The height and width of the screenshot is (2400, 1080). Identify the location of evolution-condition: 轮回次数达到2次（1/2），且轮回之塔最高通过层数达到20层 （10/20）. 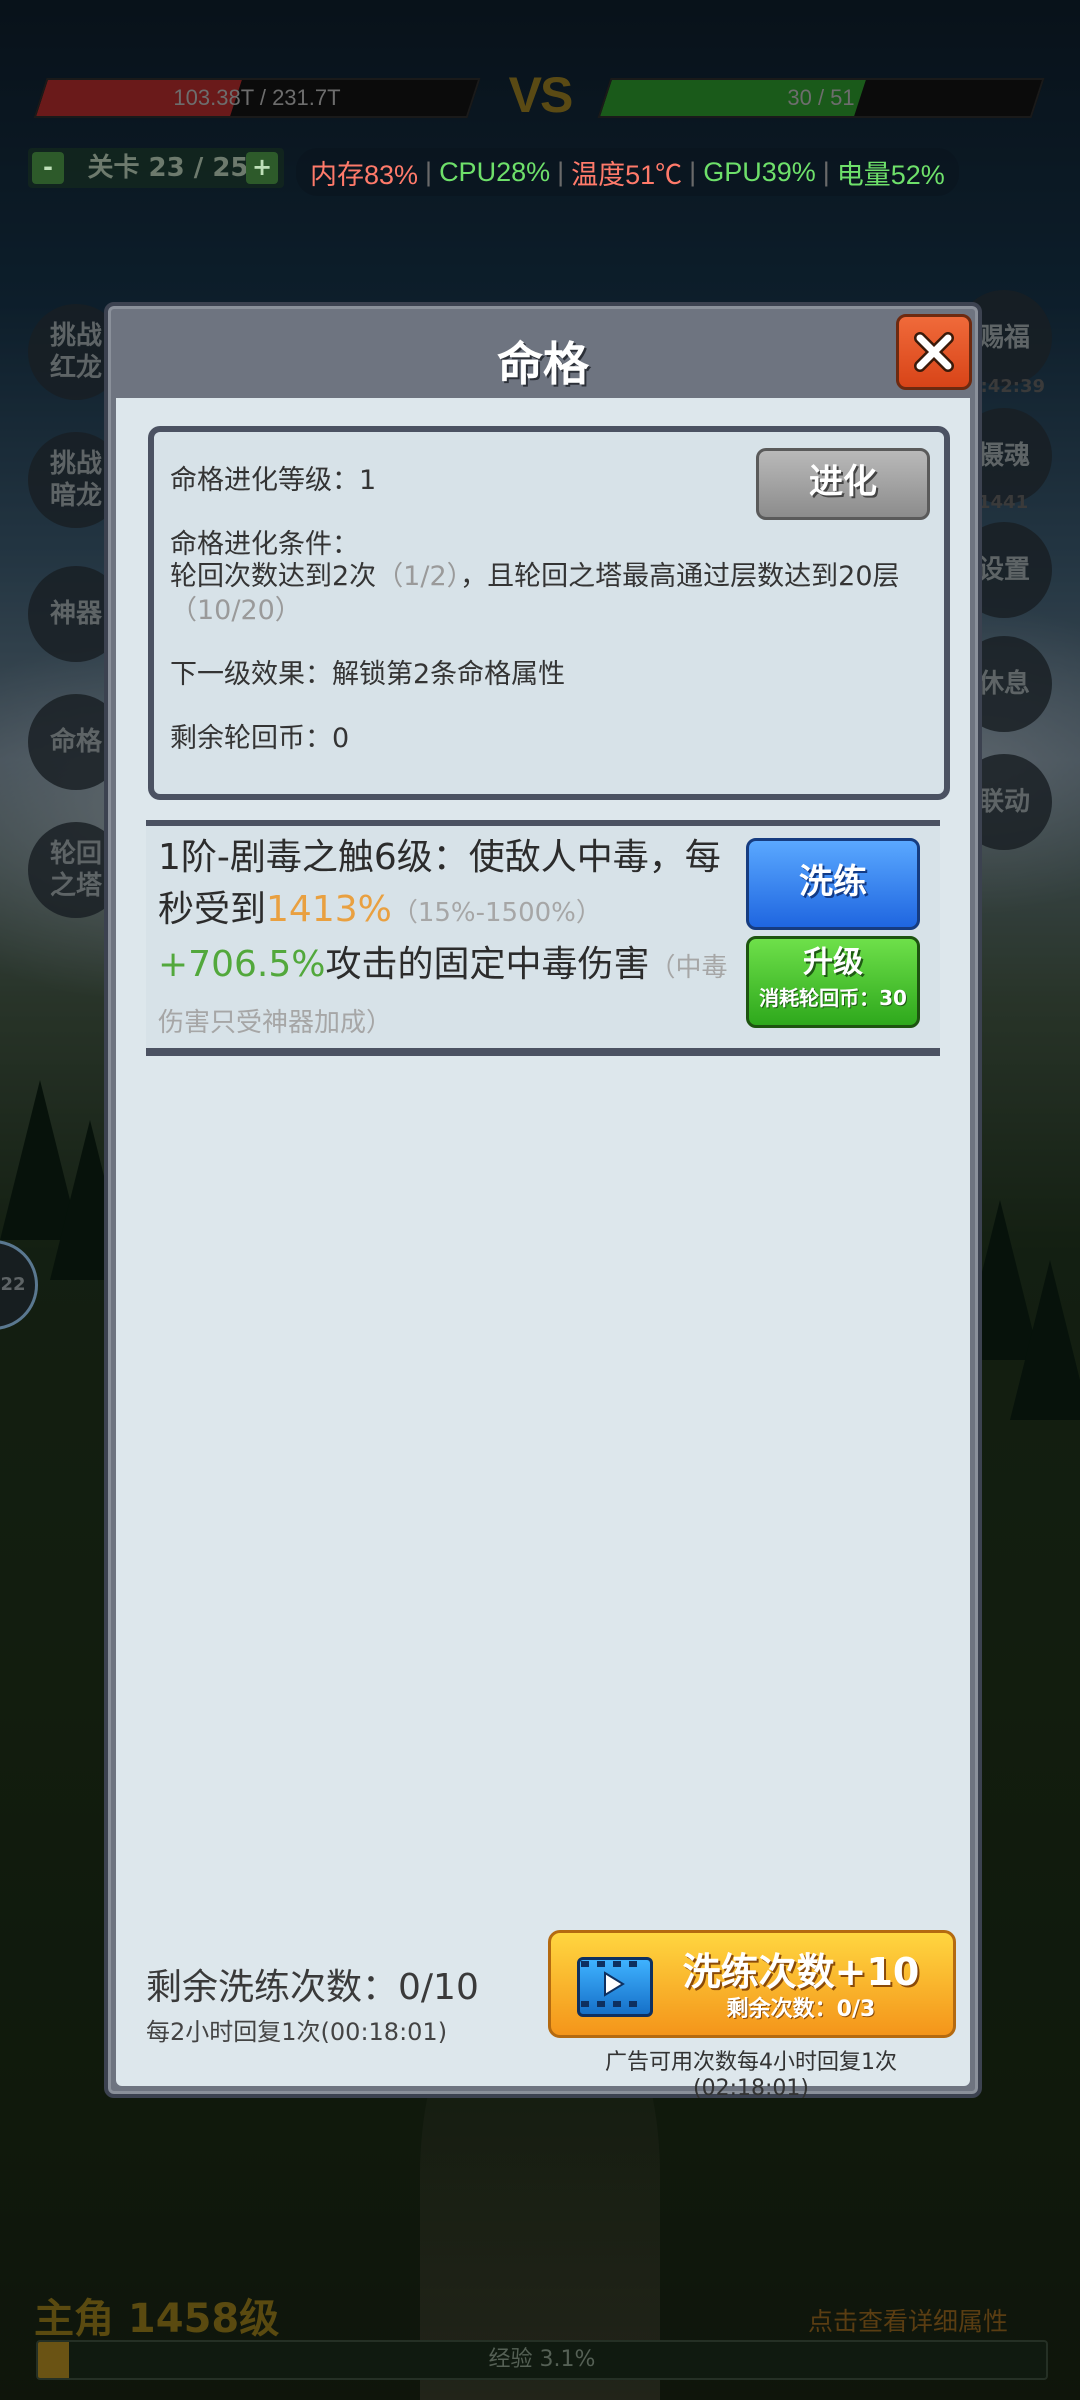
(550, 594).